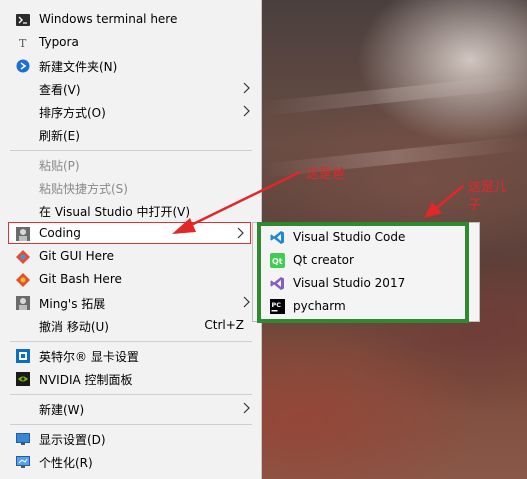 The width and height of the screenshot is (527, 479). I want to click on menu-item-label: 新建文件夹(N), so click(78, 67).